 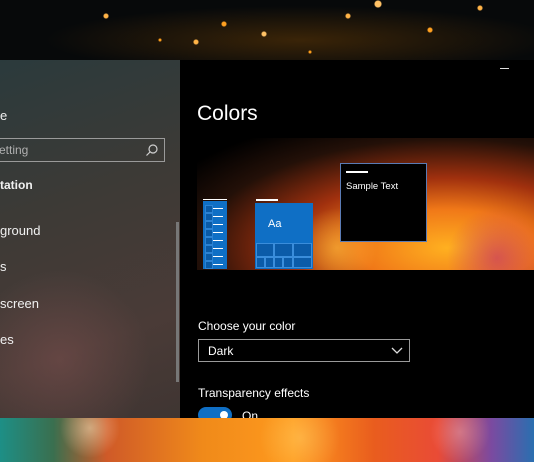 What do you see at coordinates (69, 150) in the screenshot?
I see `search-input` at bounding box center [69, 150].